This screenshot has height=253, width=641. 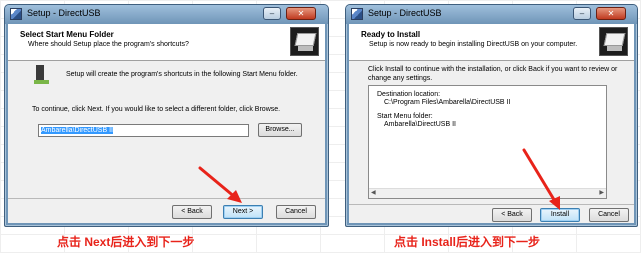 I want to click on annotation-arrows, so click(x=379, y=179).